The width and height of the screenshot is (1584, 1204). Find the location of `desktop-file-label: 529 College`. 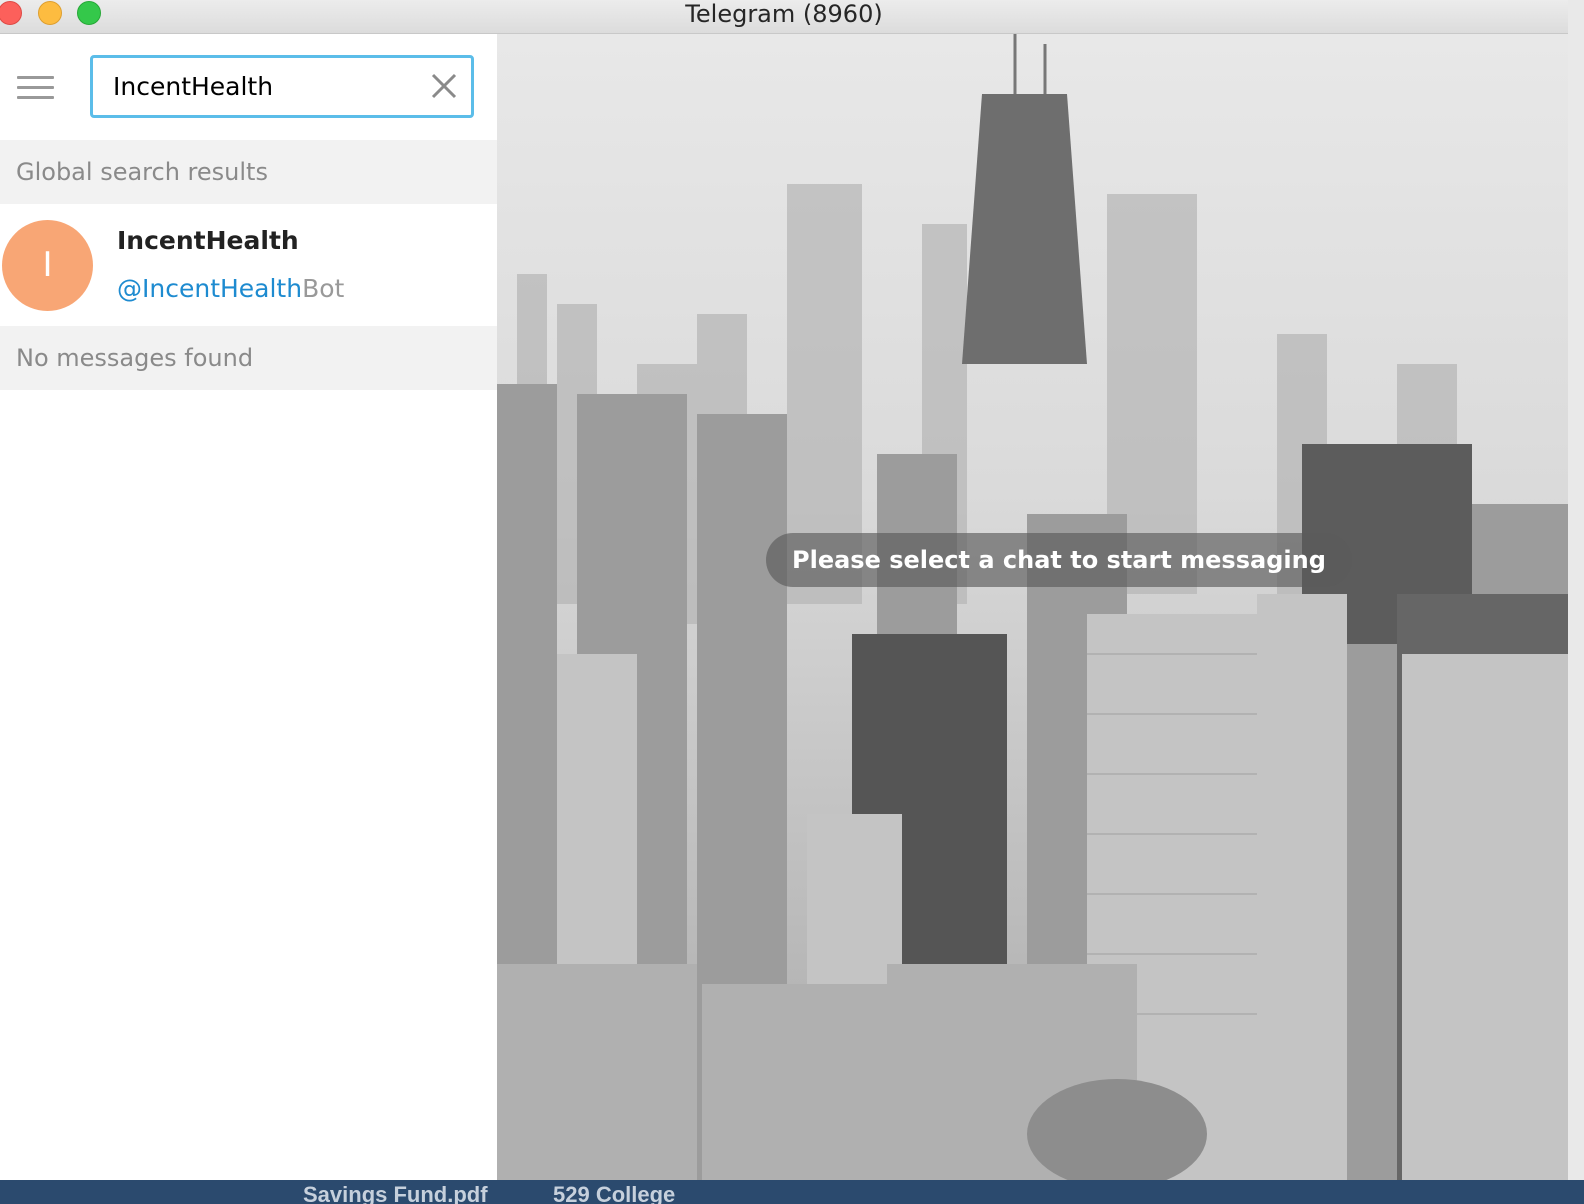

desktop-file-label: 529 College is located at coordinates (614, 1193).